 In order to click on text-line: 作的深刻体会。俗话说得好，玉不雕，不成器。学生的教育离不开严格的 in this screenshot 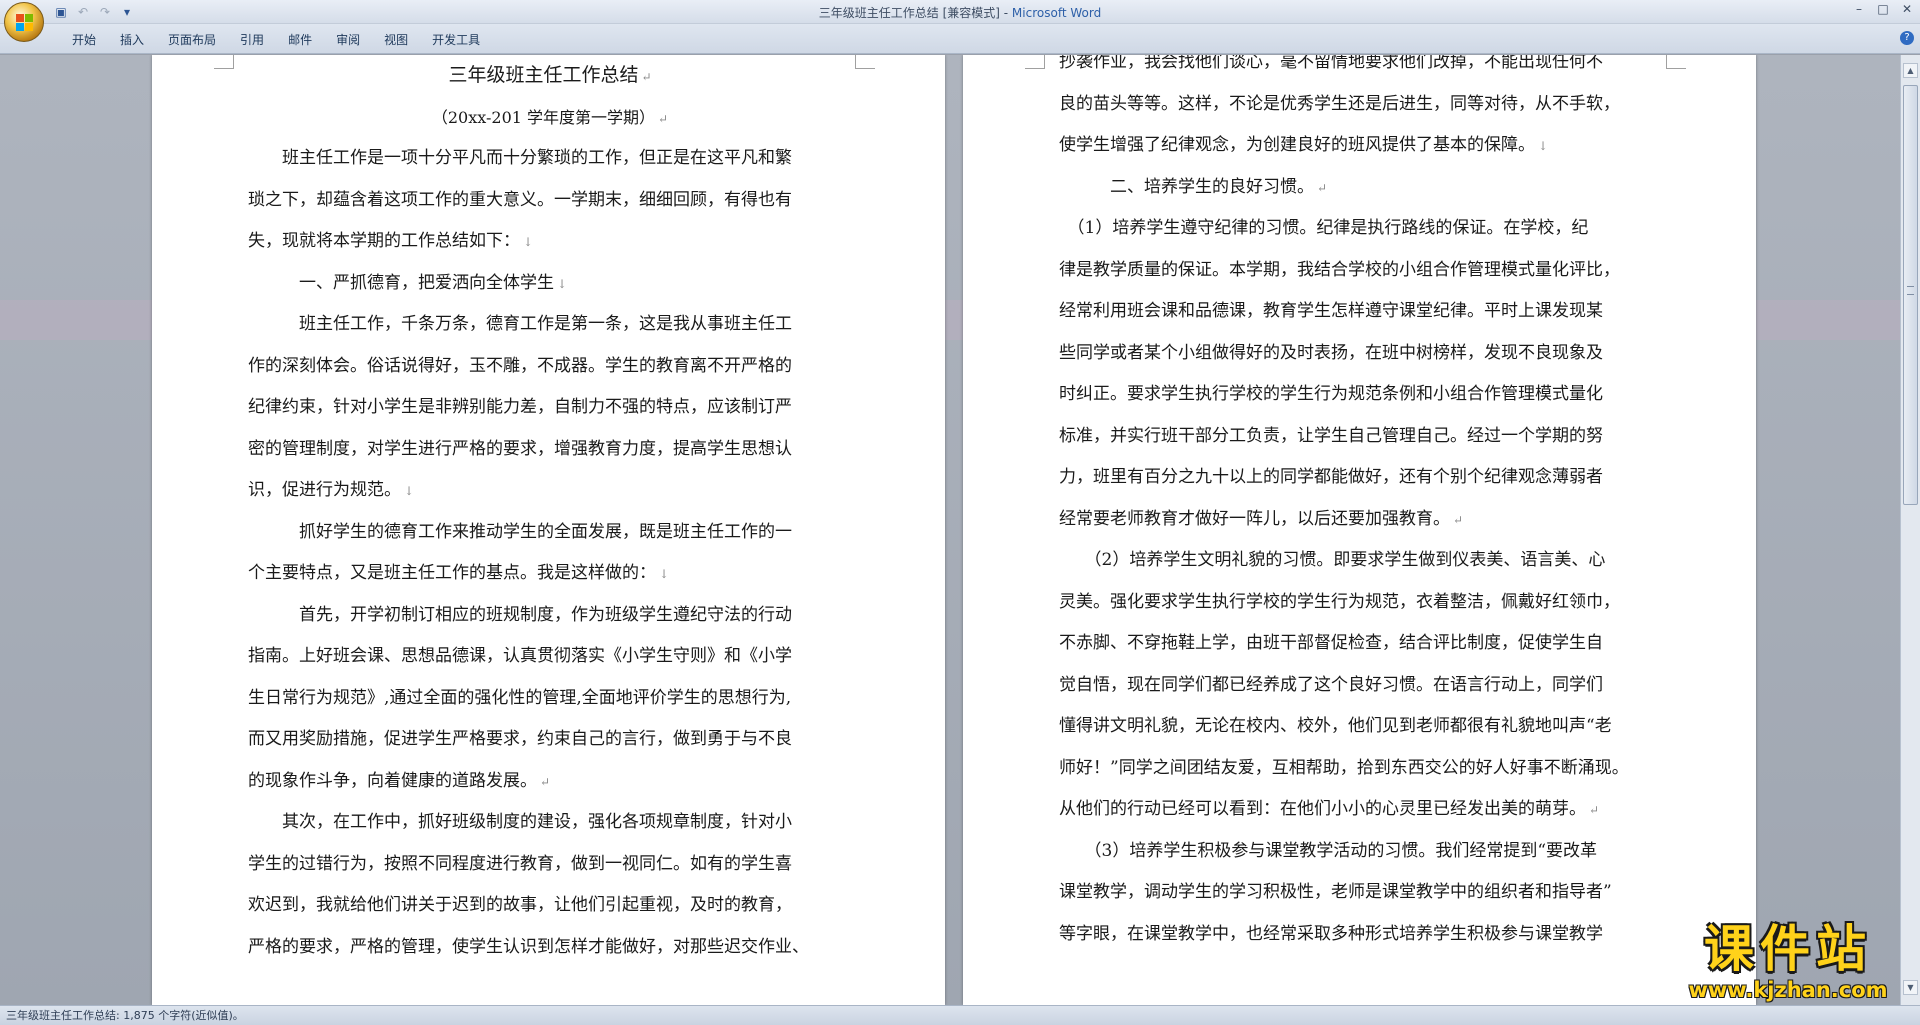, I will do `click(550, 367)`.